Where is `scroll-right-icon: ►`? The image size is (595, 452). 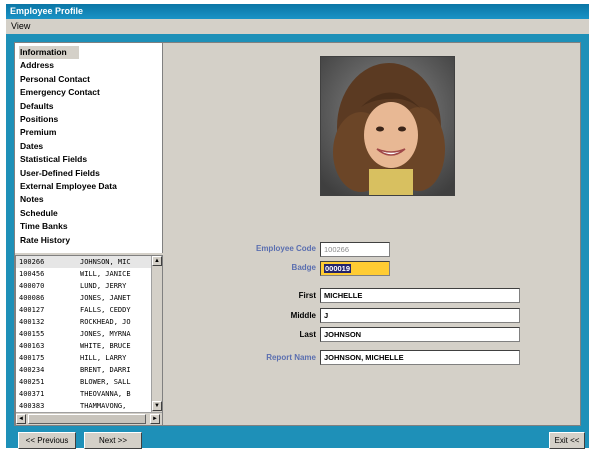 scroll-right-icon: ► is located at coordinates (155, 419).